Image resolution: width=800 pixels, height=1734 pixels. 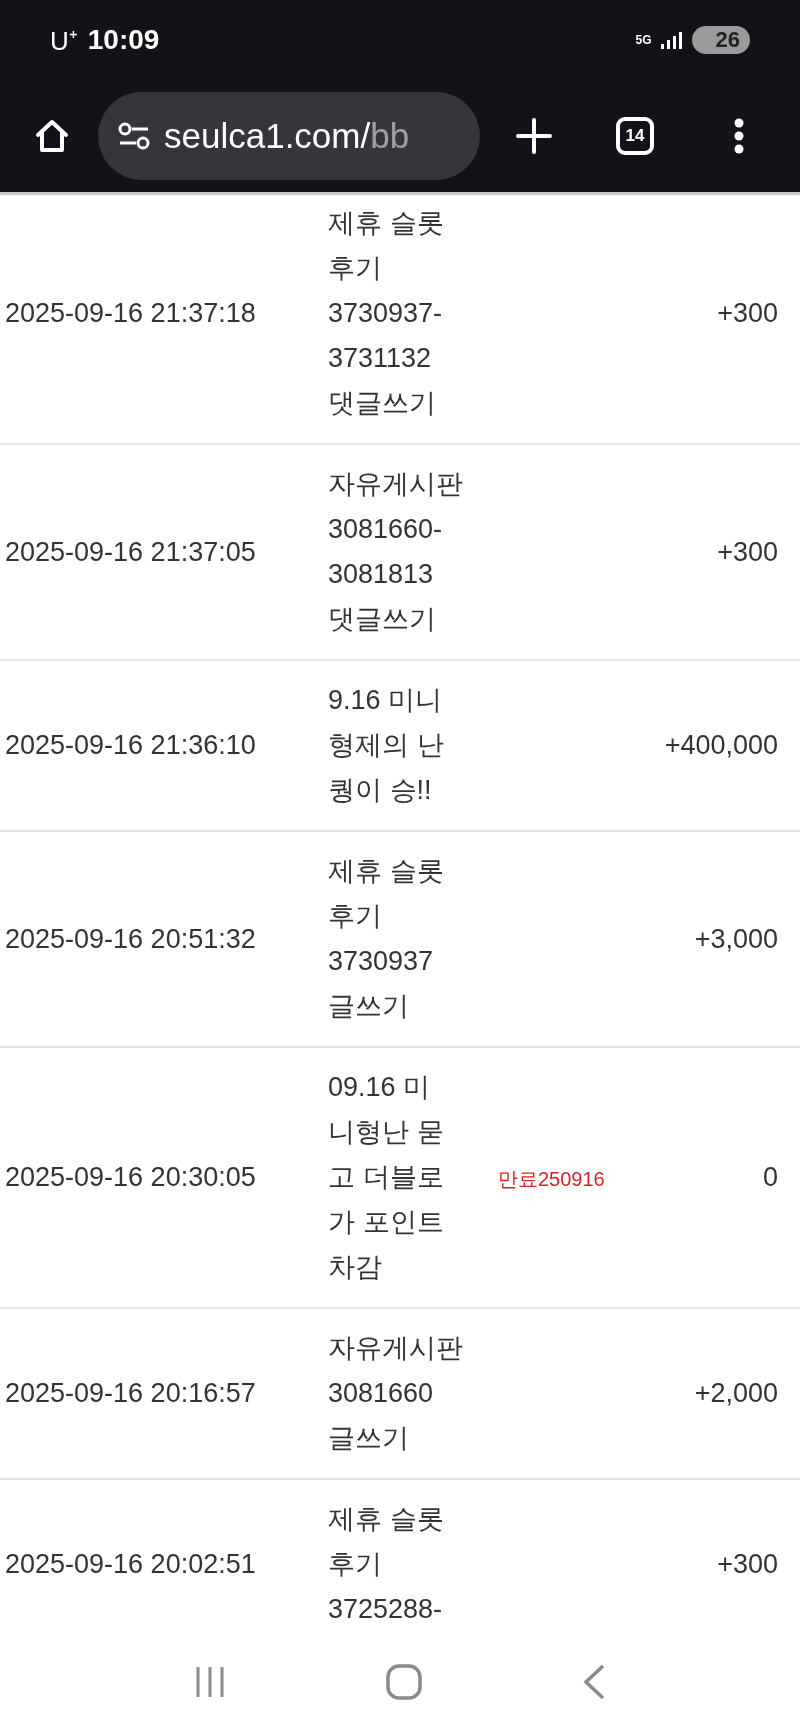 What do you see at coordinates (131, 745) in the screenshot?
I see `datetime-cell-text: 2025-09-16 21:36:10` at bounding box center [131, 745].